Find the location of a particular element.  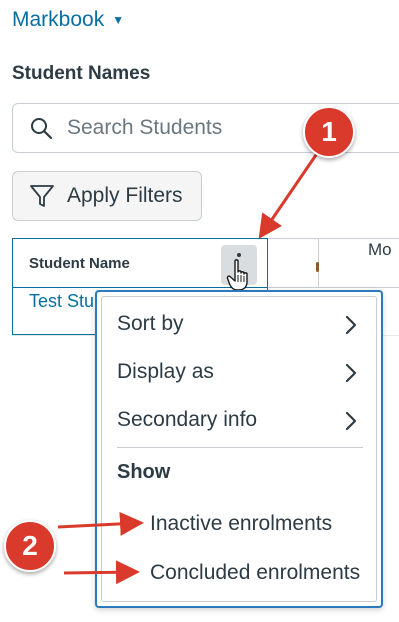

student-name-header-label: Student Name is located at coordinates (79, 263).